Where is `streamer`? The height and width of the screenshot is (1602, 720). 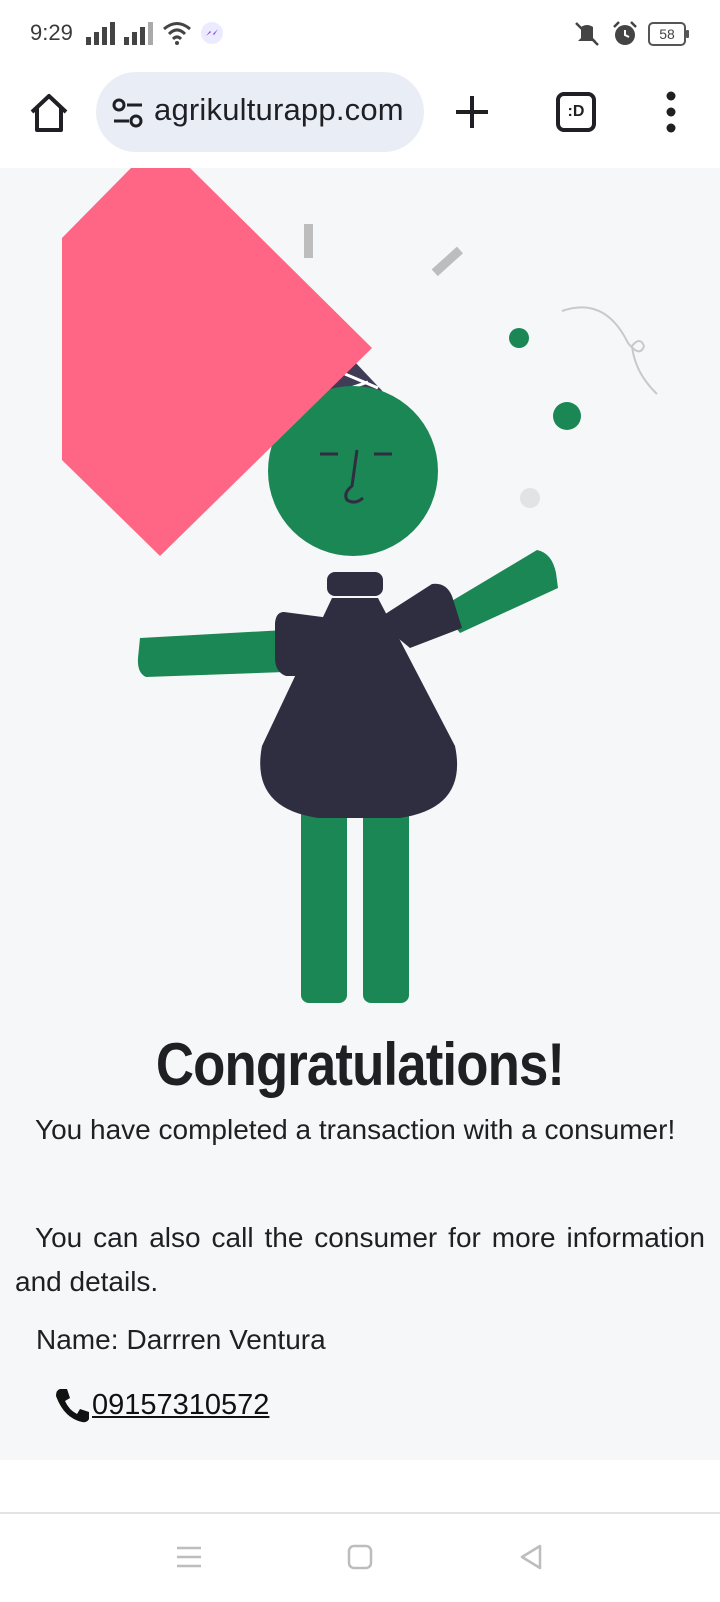
streamer is located at coordinates (609, 350).